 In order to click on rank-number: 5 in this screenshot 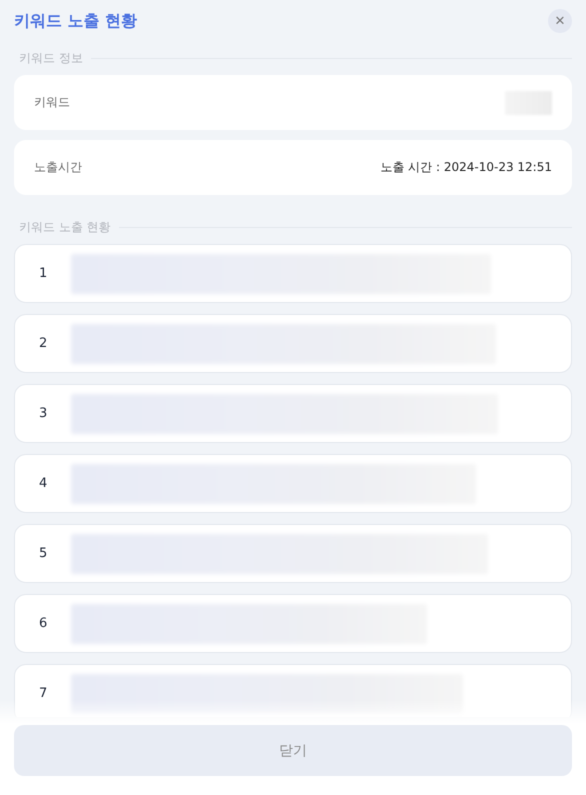, I will do `click(43, 553)`.